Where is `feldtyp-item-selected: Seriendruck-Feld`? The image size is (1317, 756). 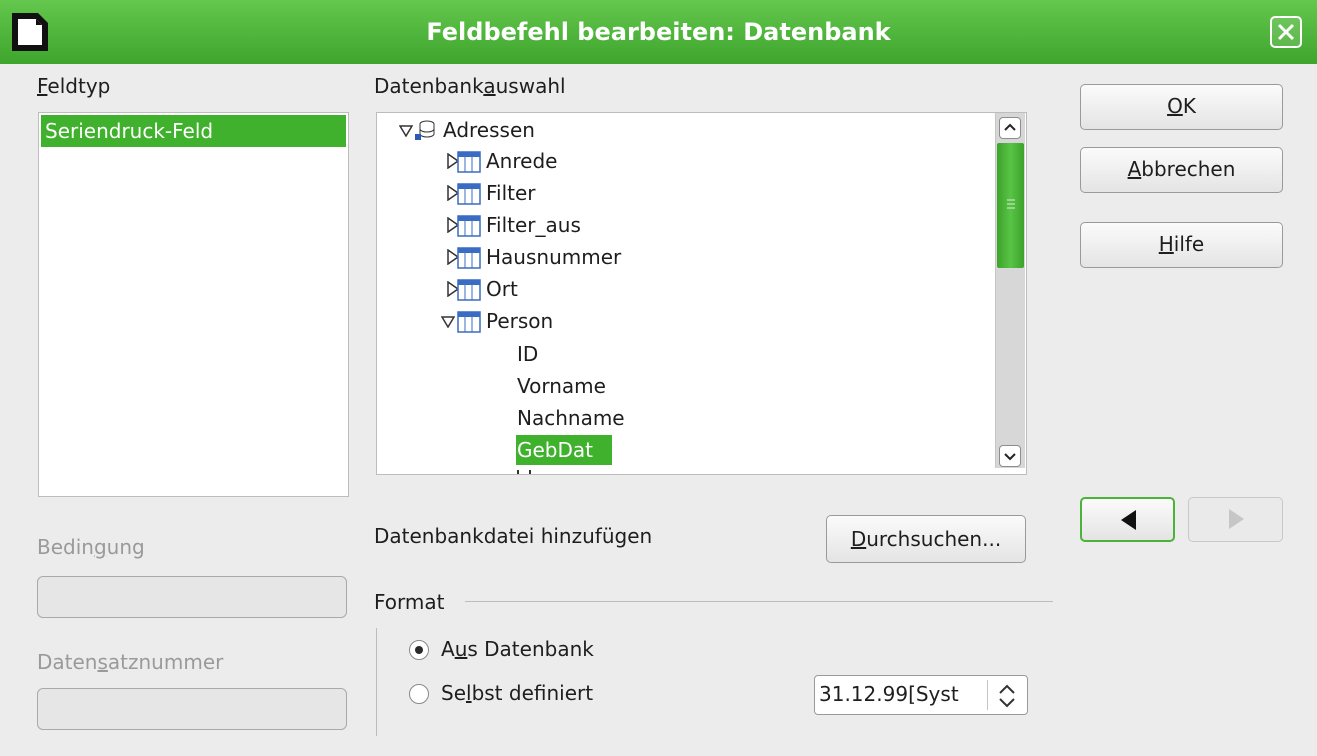 feldtyp-item-selected: Seriendruck-Feld is located at coordinates (193, 131).